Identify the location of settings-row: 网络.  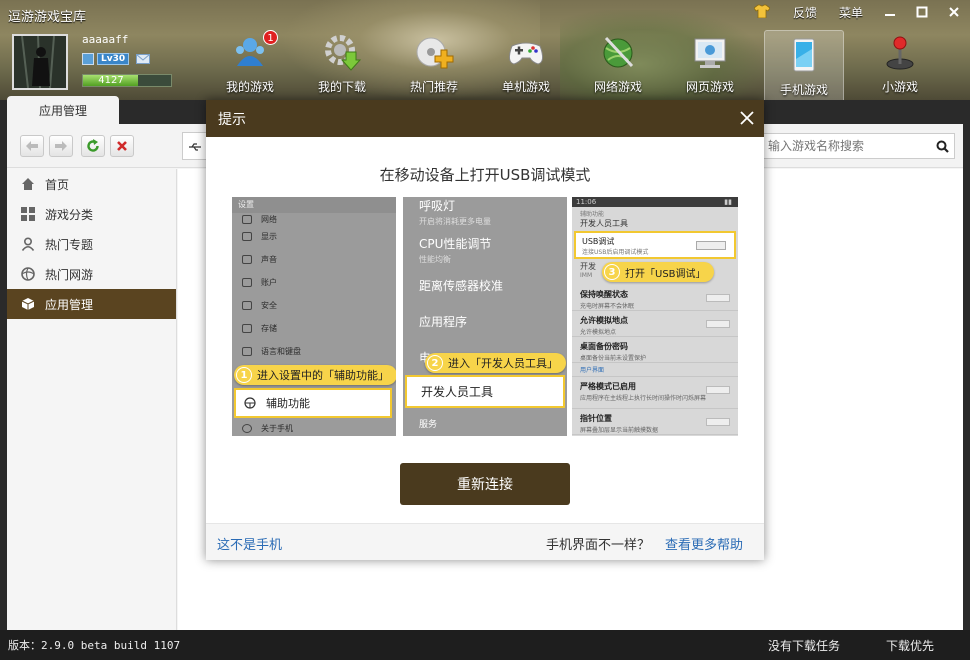
(314, 219).